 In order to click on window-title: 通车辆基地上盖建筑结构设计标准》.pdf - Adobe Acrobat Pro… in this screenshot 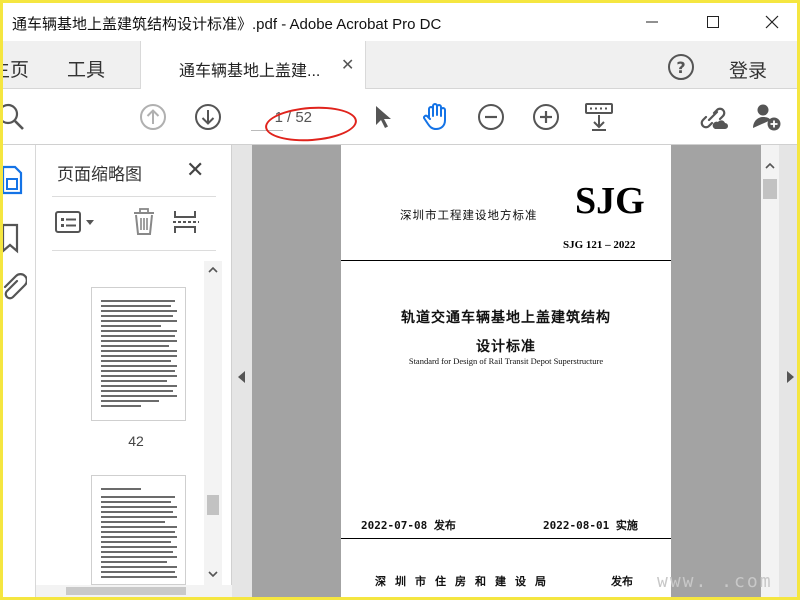, I will do `click(227, 24)`.